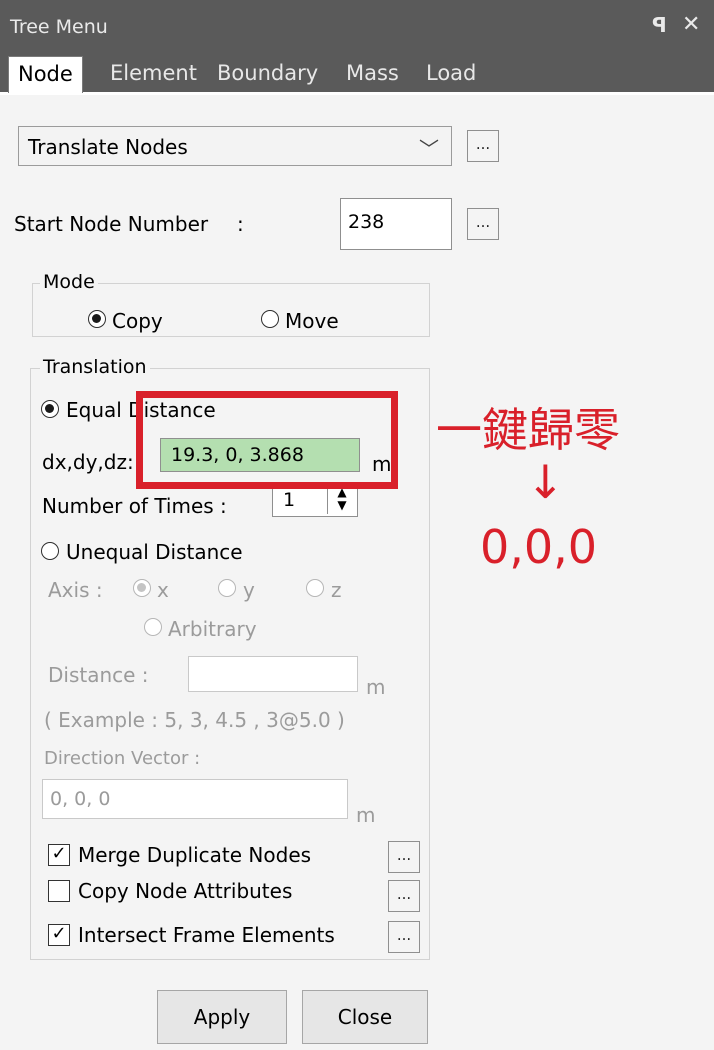  Describe the element at coordinates (365, 1017) in the screenshot. I see `close-button: Close` at that location.